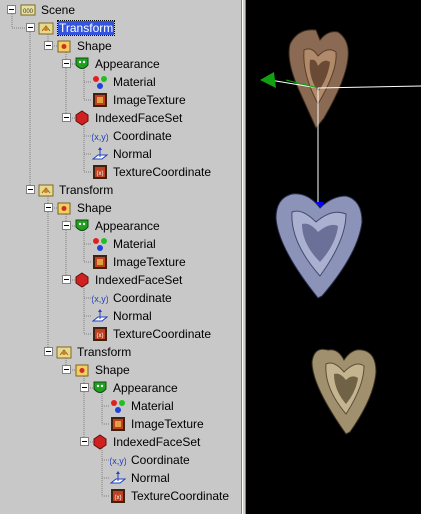  I want to click on scene-icon: 000, so click(28, 10).